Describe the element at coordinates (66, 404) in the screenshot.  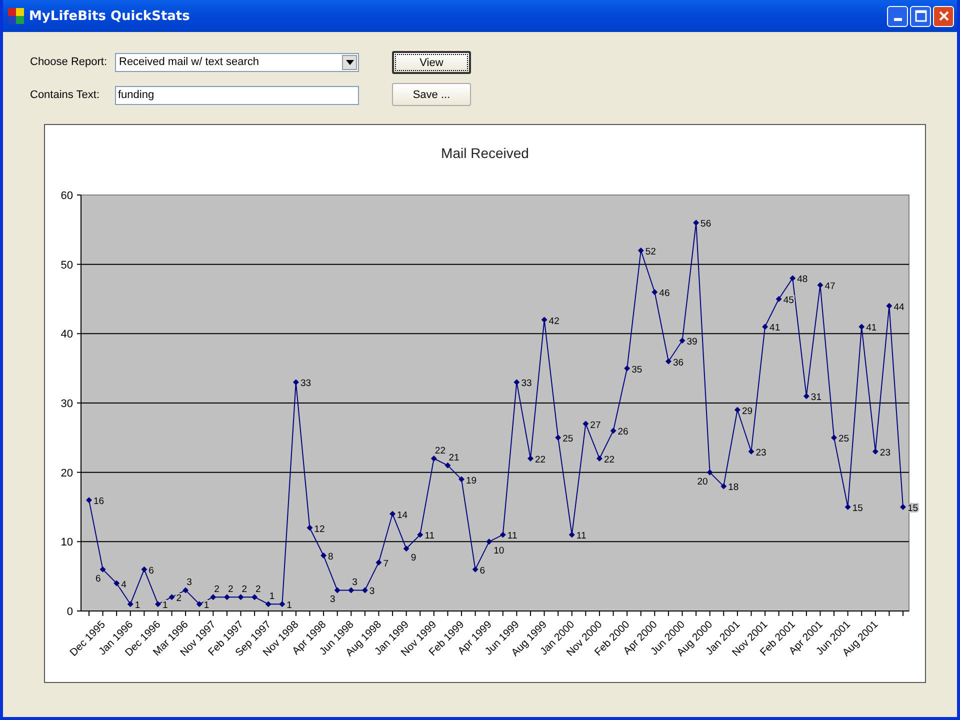
I see `y-tick-label: 30` at that location.